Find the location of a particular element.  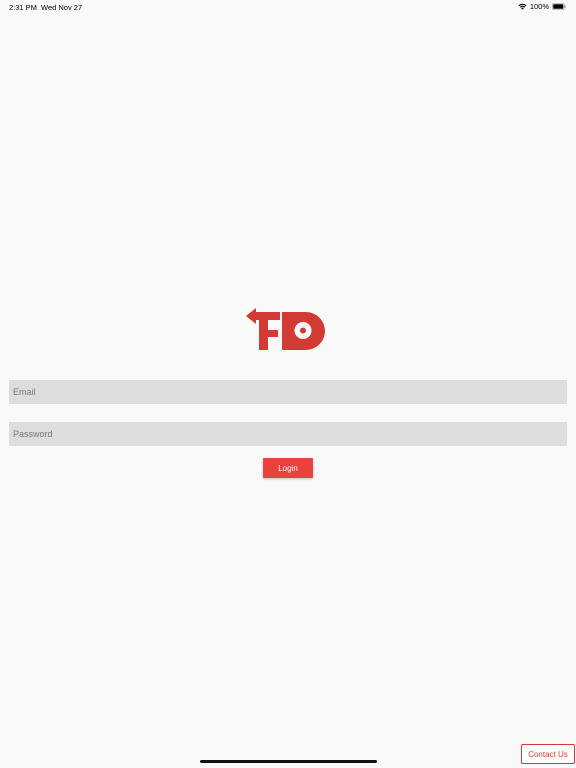

password-input is located at coordinates (288, 434).